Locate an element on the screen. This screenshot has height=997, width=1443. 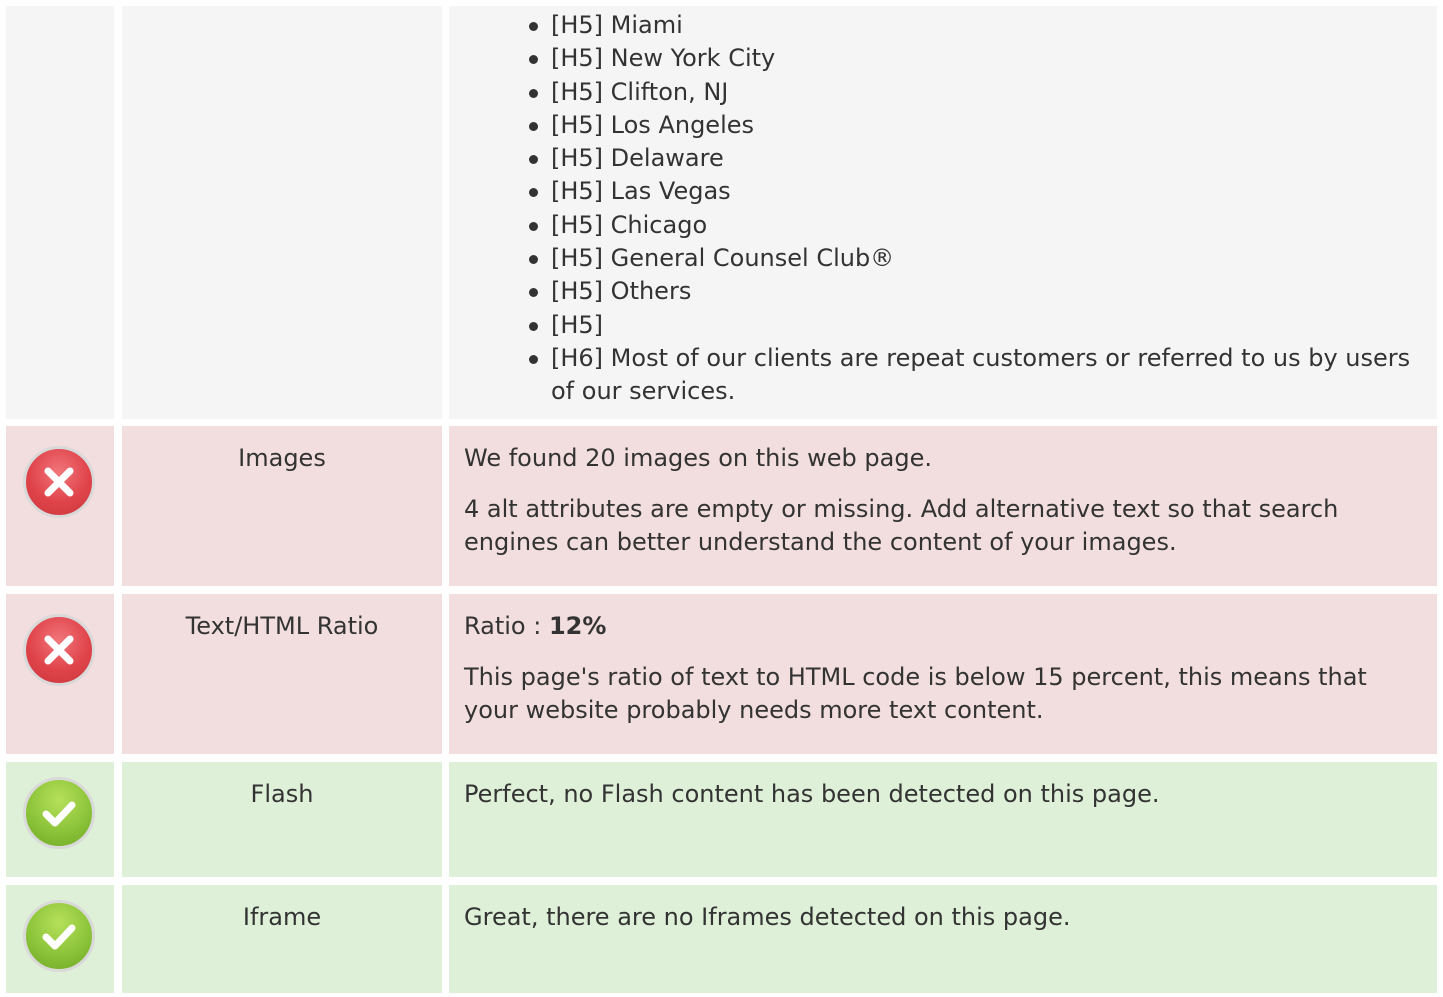
headings-status-cell is located at coordinates (60, 212).